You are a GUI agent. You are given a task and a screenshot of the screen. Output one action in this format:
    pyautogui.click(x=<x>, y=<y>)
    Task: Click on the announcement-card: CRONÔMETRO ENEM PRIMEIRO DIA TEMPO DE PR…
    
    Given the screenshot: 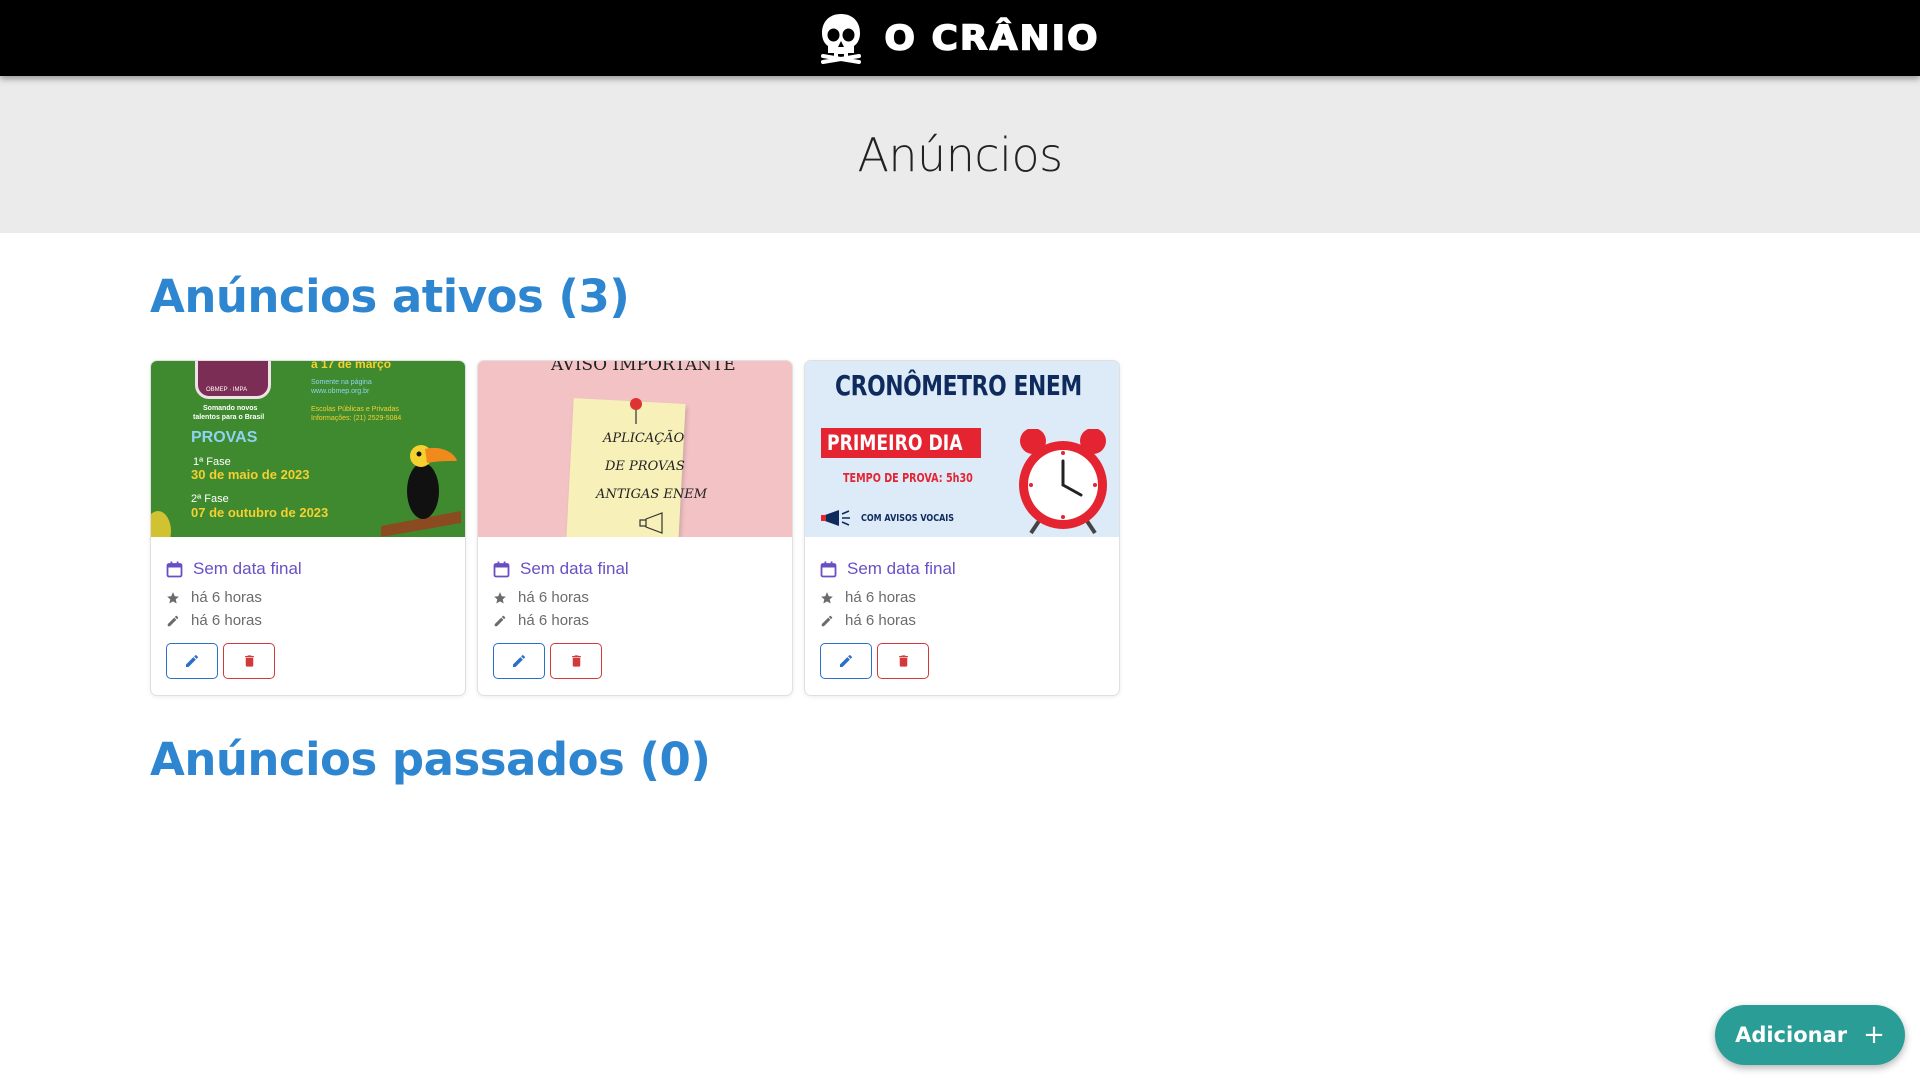 What is the action you would take?
    pyautogui.click(x=962, y=528)
    